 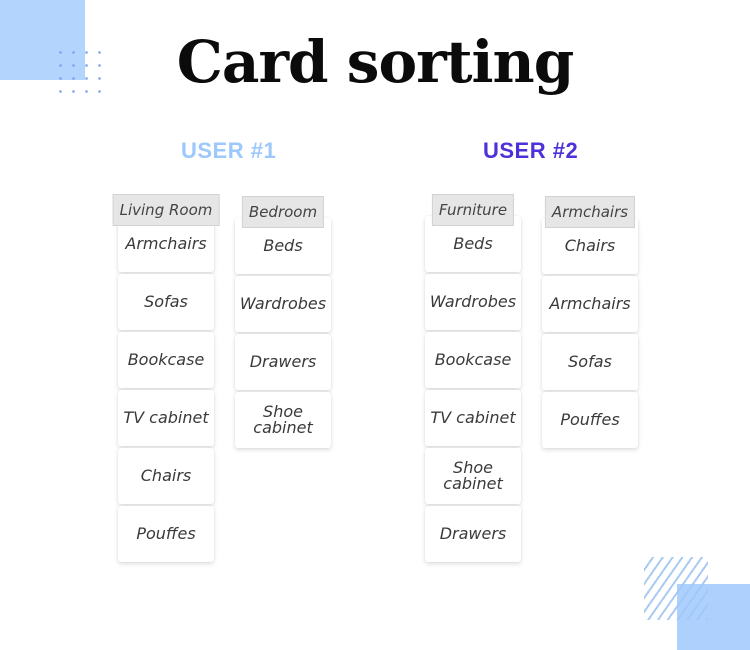 I want to click on card-stack: Beds Wardrobes Drawers Shoe cabinet, so click(x=283, y=334).